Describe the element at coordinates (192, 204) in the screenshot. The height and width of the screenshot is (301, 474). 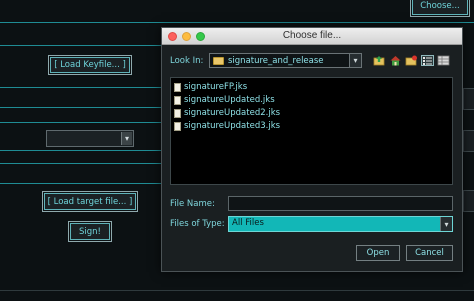
I see `file-name-label: File Name:` at that location.